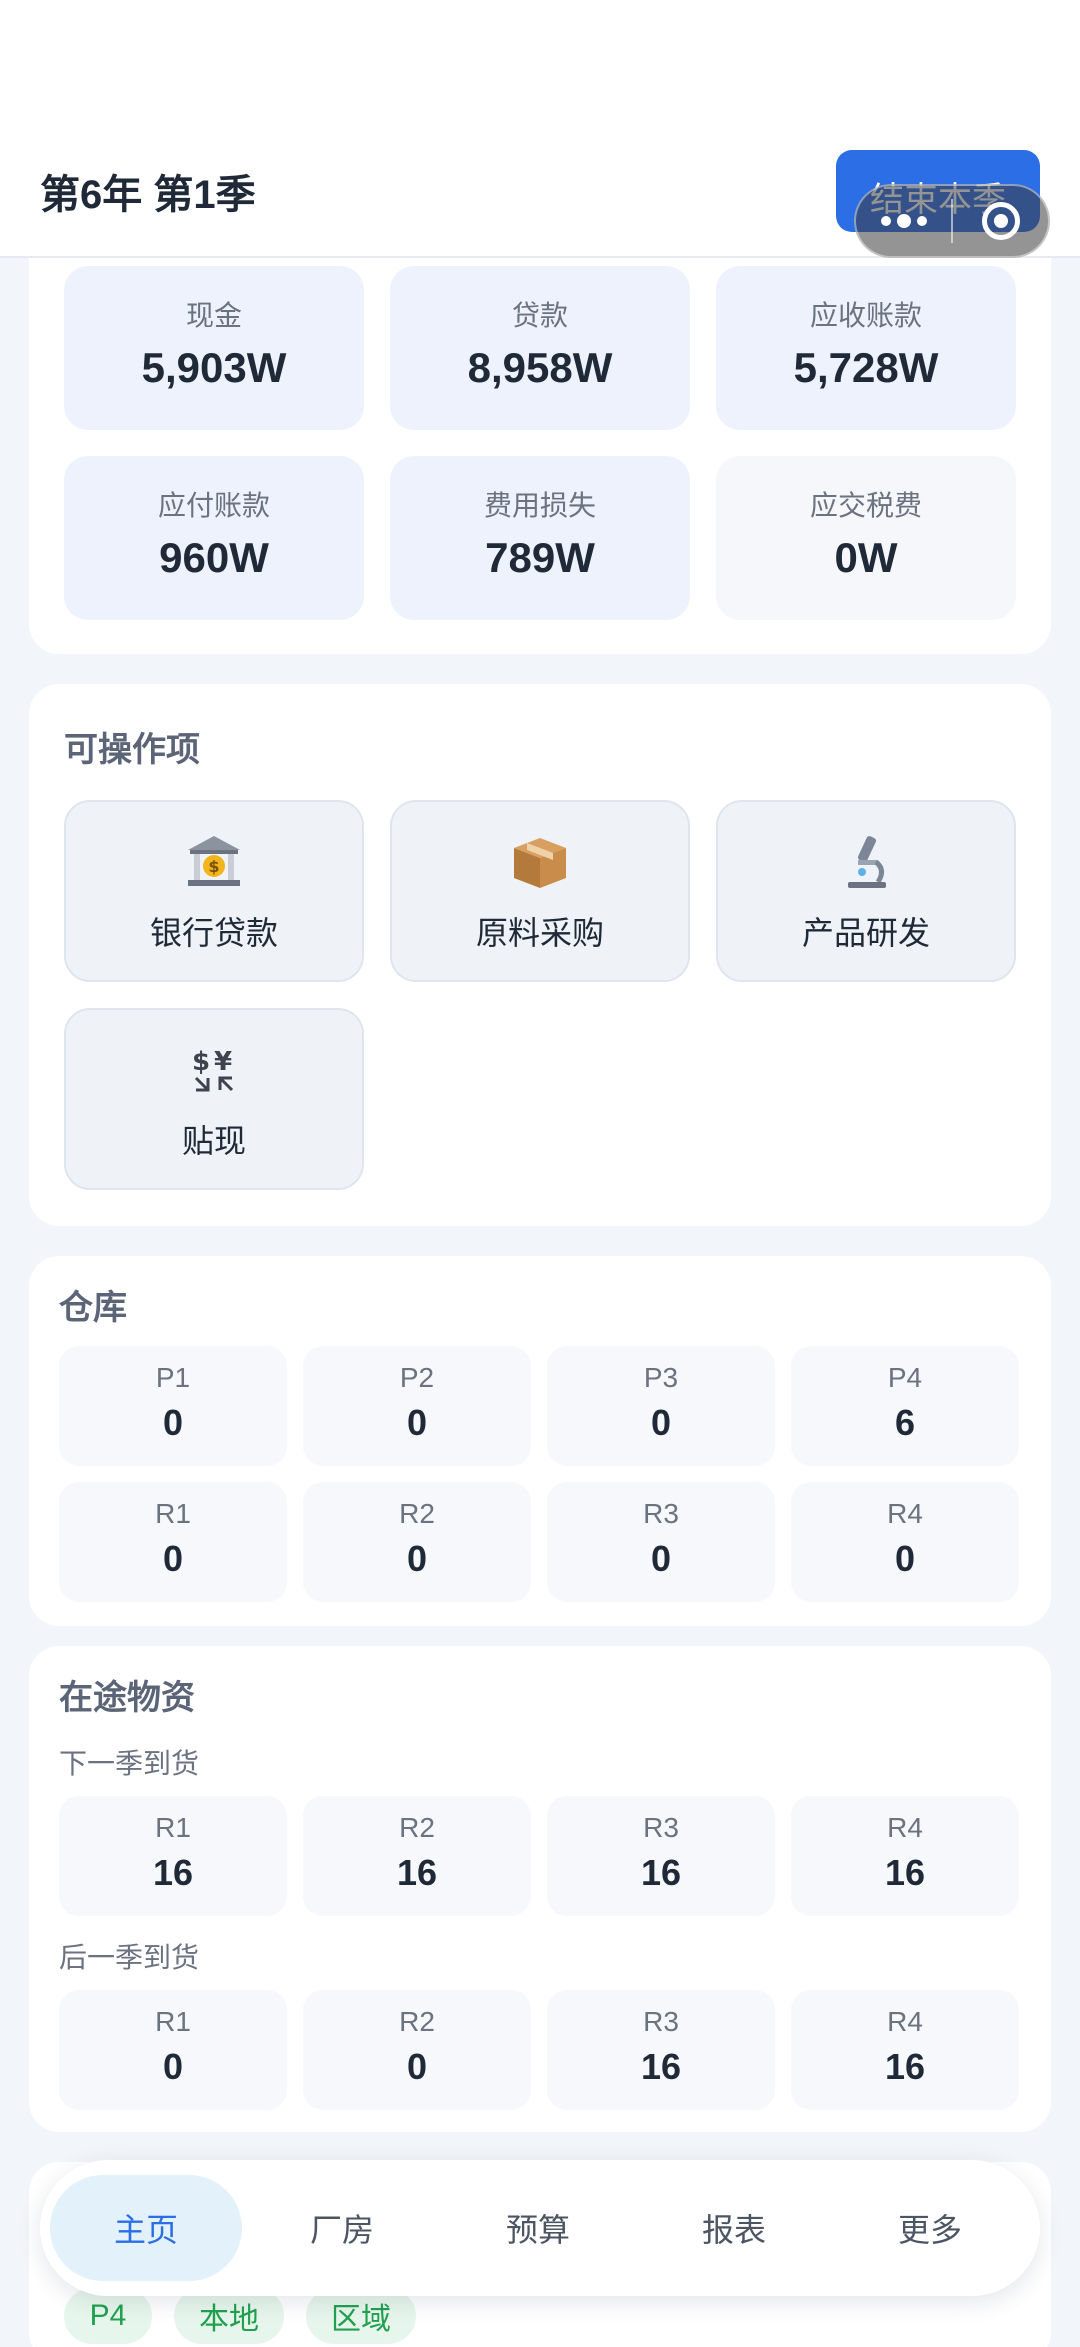  I want to click on tile-value: 8,958W, so click(540, 367).